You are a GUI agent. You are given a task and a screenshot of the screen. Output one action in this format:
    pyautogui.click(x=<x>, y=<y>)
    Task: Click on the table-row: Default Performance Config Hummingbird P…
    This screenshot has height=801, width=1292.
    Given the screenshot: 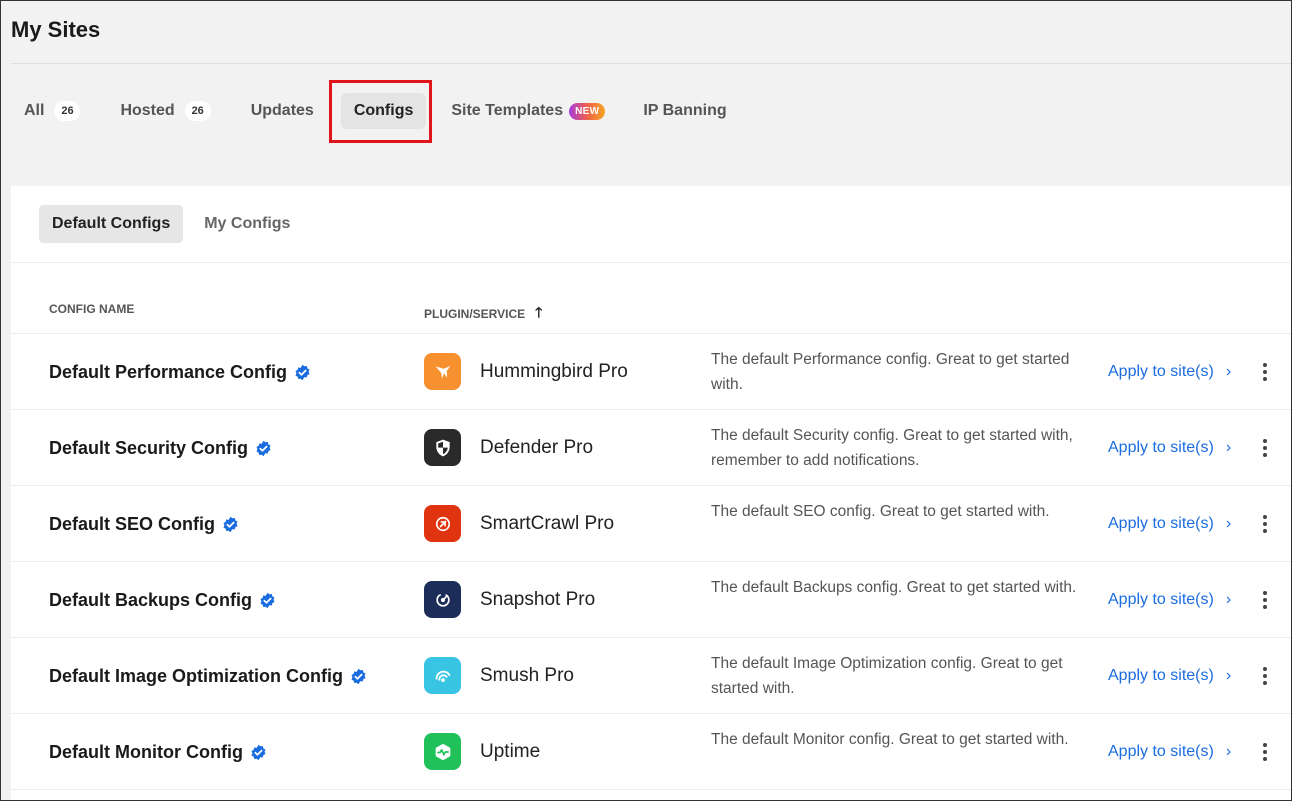 What is the action you would take?
    pyautogui.click(x=651, y=371)
    